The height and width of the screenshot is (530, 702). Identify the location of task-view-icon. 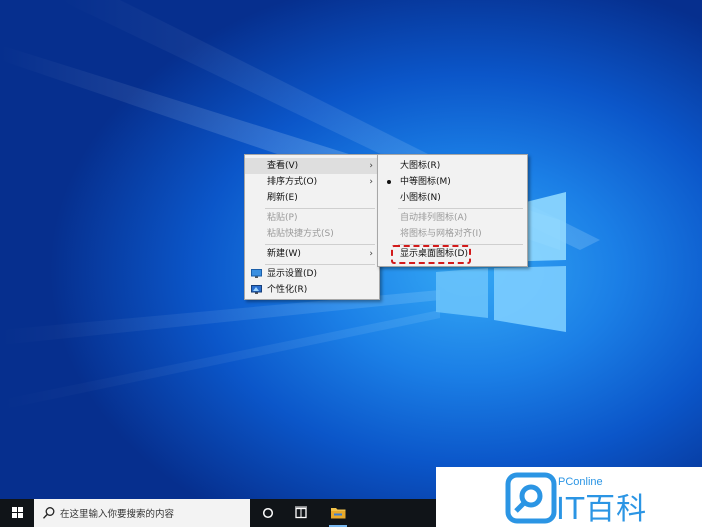
(301, 512).